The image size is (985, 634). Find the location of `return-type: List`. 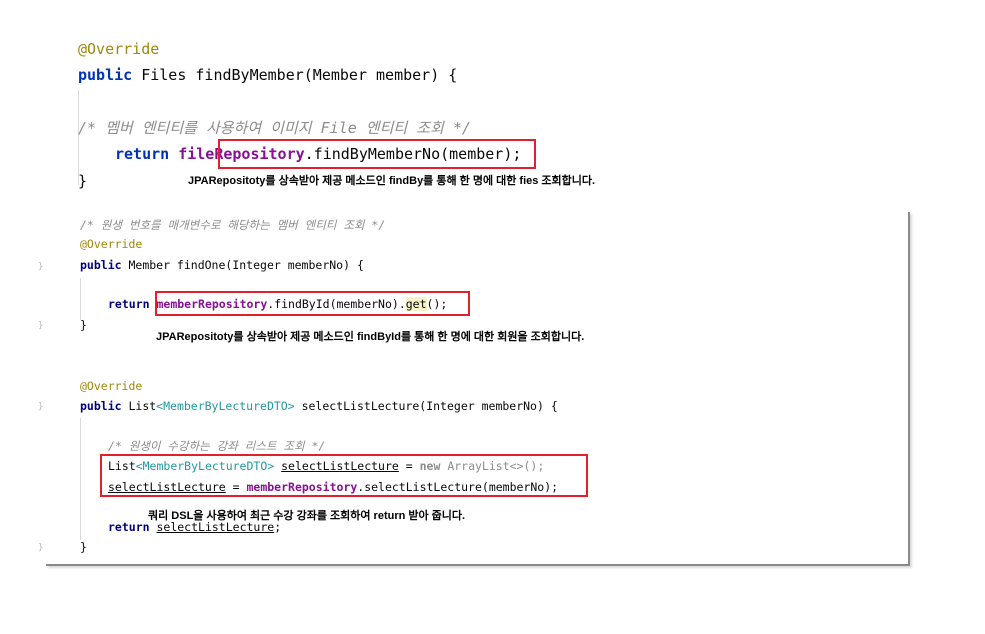

return-type: List is located at coordinates (139, 406).